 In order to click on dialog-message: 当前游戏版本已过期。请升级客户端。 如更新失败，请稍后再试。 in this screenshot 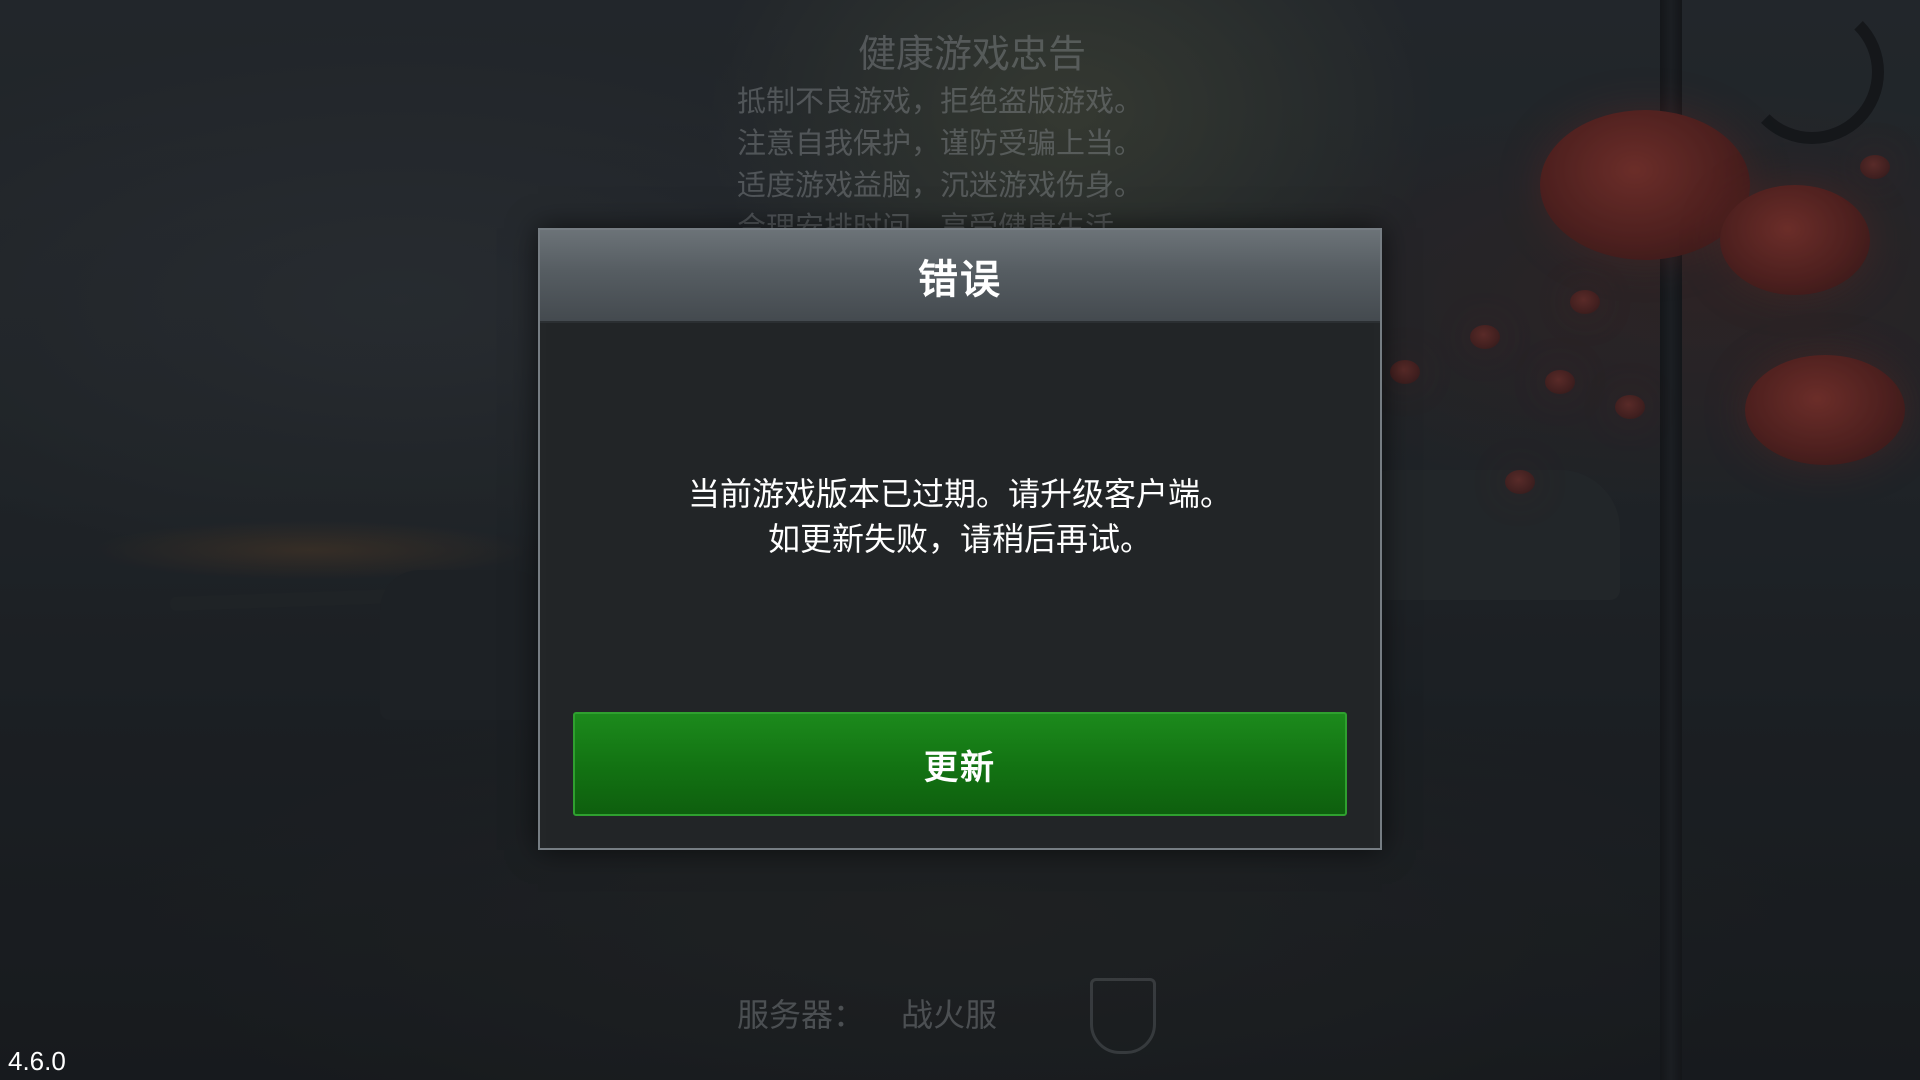, I will do `click(960, 517)`.